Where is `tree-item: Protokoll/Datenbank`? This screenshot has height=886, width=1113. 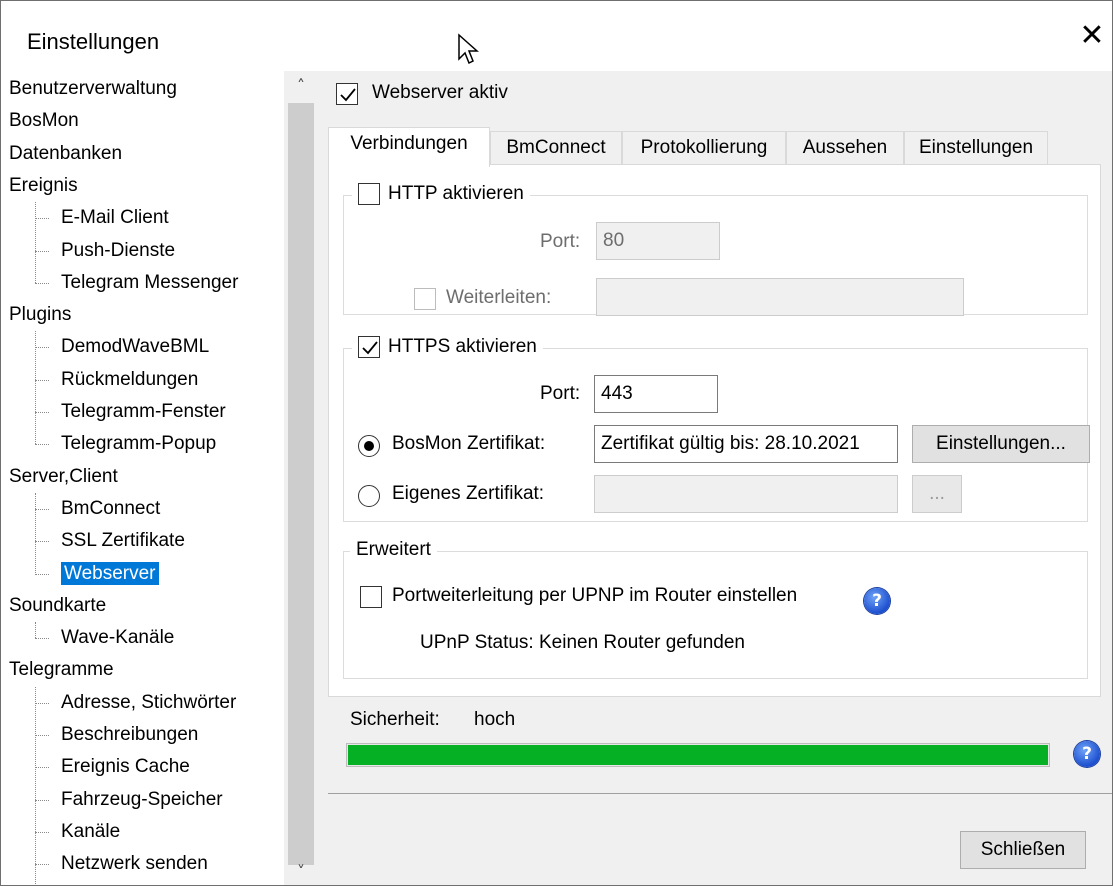
tree-item: Protokoll/Datenbank is located at coordinates (146, 883).